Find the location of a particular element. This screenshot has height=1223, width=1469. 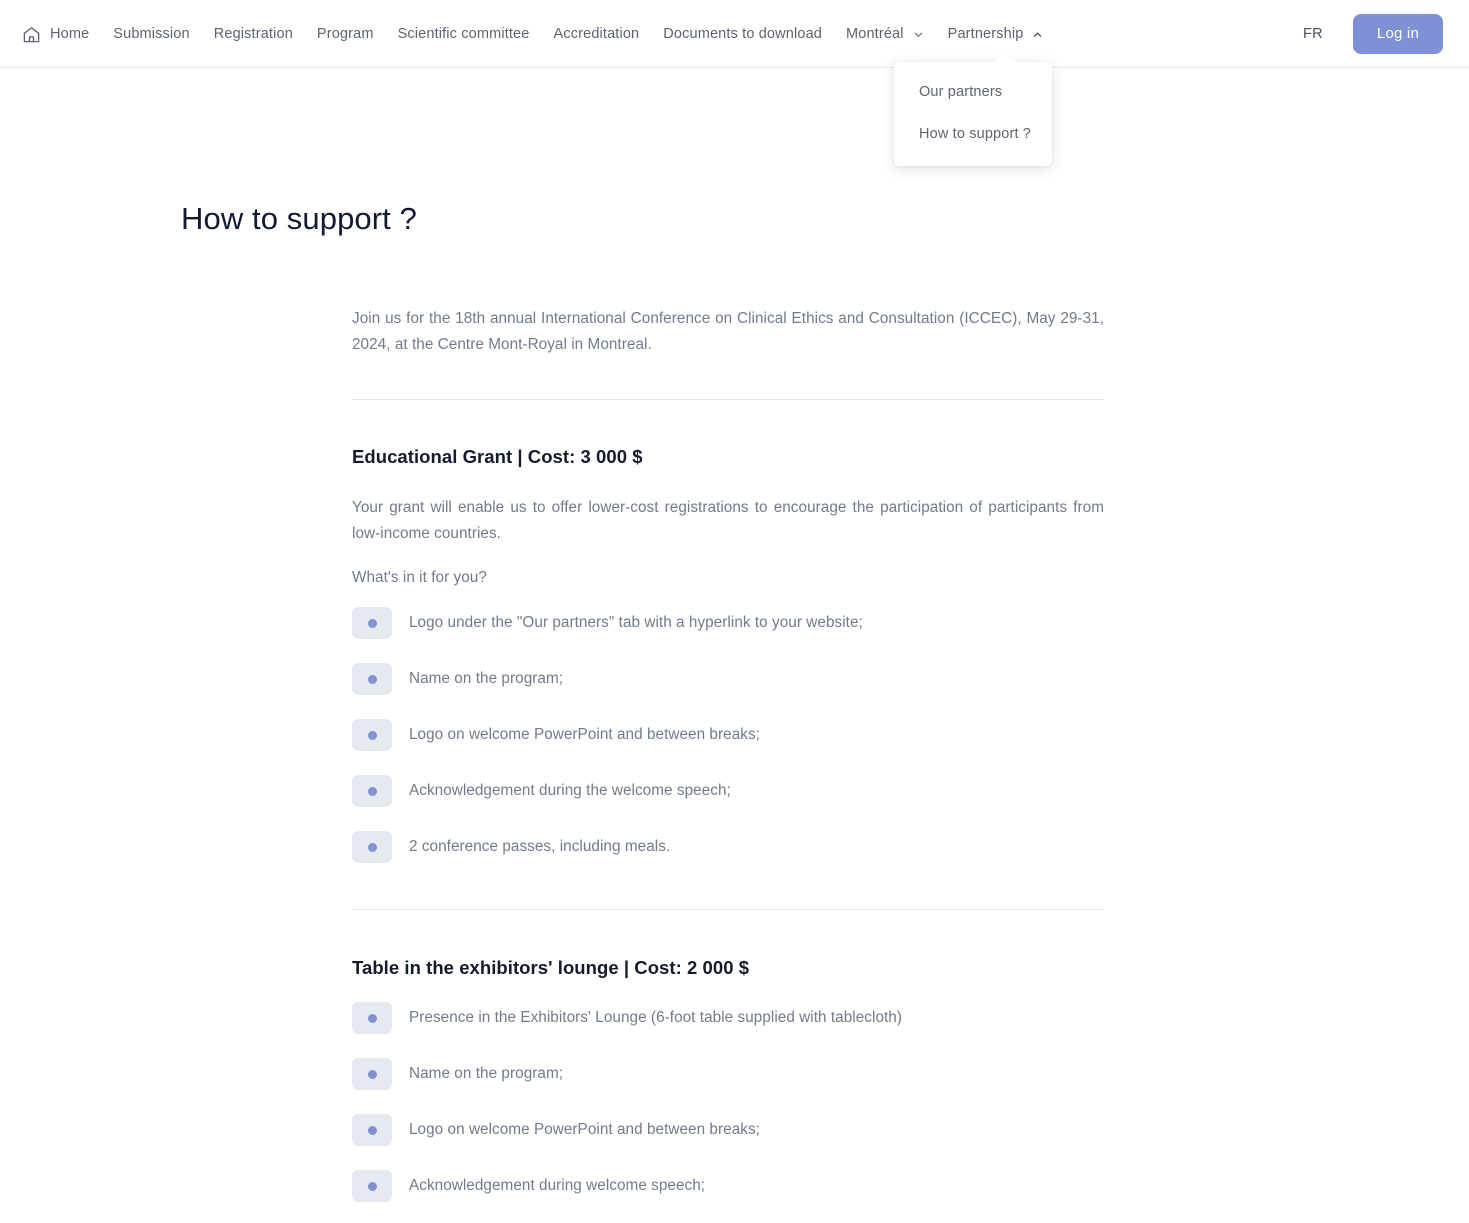

nav-item-scientific-committee-label: Scientific committee is located at coordinates (463, 33).